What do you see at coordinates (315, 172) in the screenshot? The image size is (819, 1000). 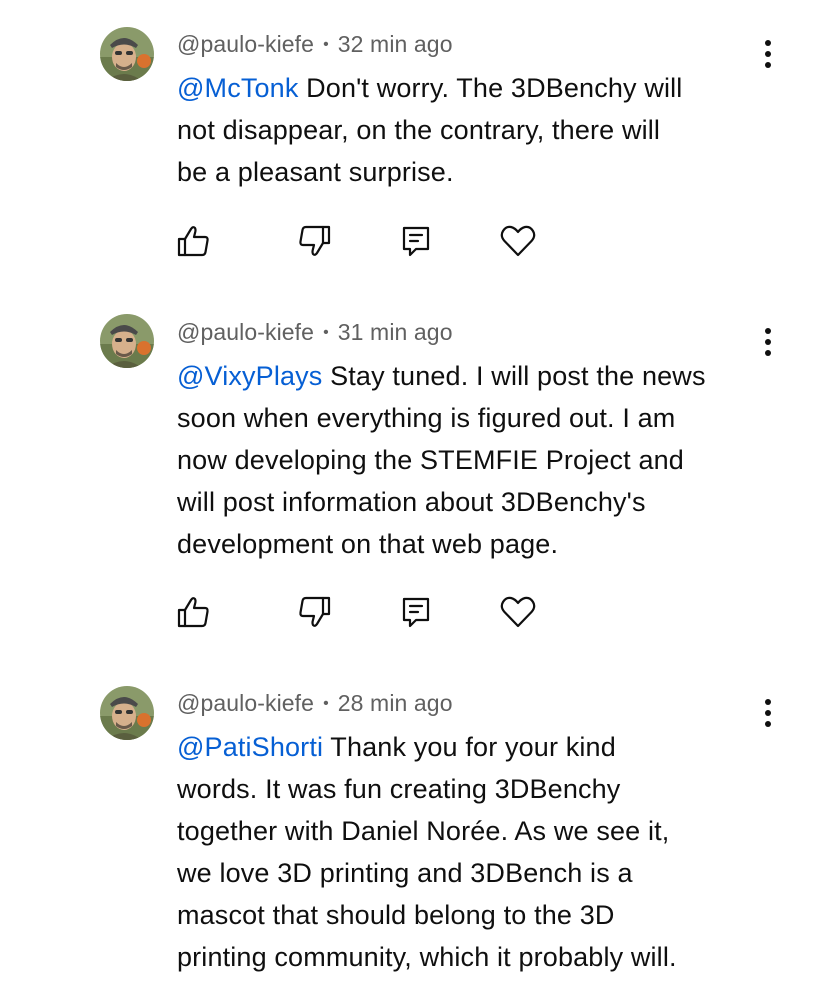 I see `comment-line: be a pleasant surprise.` at bounding box center [315, 172].